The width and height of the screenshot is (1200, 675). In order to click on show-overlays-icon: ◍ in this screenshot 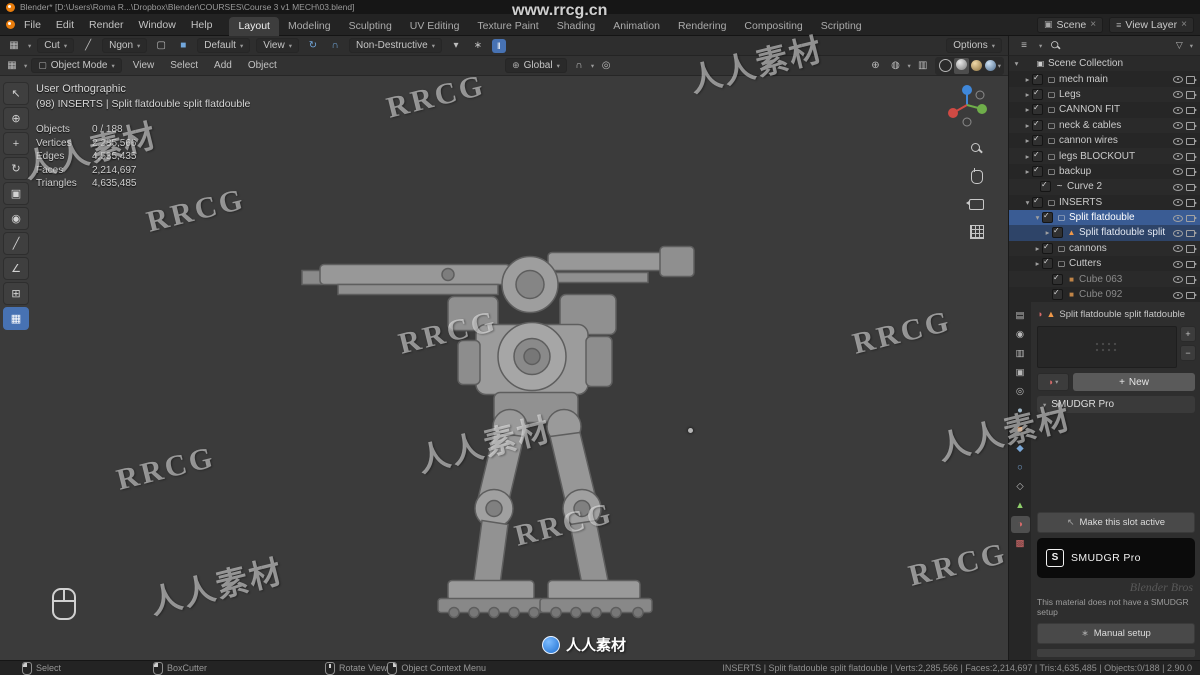, I will do `click(895, 65)`.